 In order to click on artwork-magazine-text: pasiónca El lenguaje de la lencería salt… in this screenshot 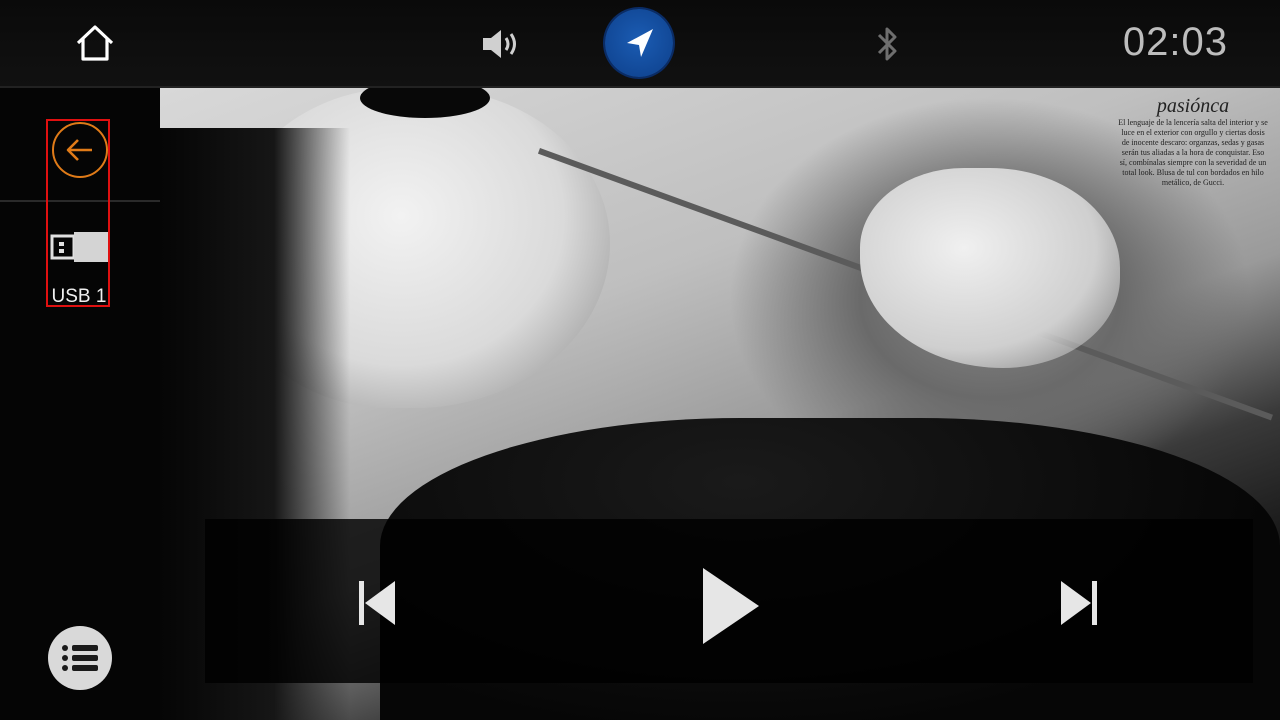, I will do `click(1193, 142)`.